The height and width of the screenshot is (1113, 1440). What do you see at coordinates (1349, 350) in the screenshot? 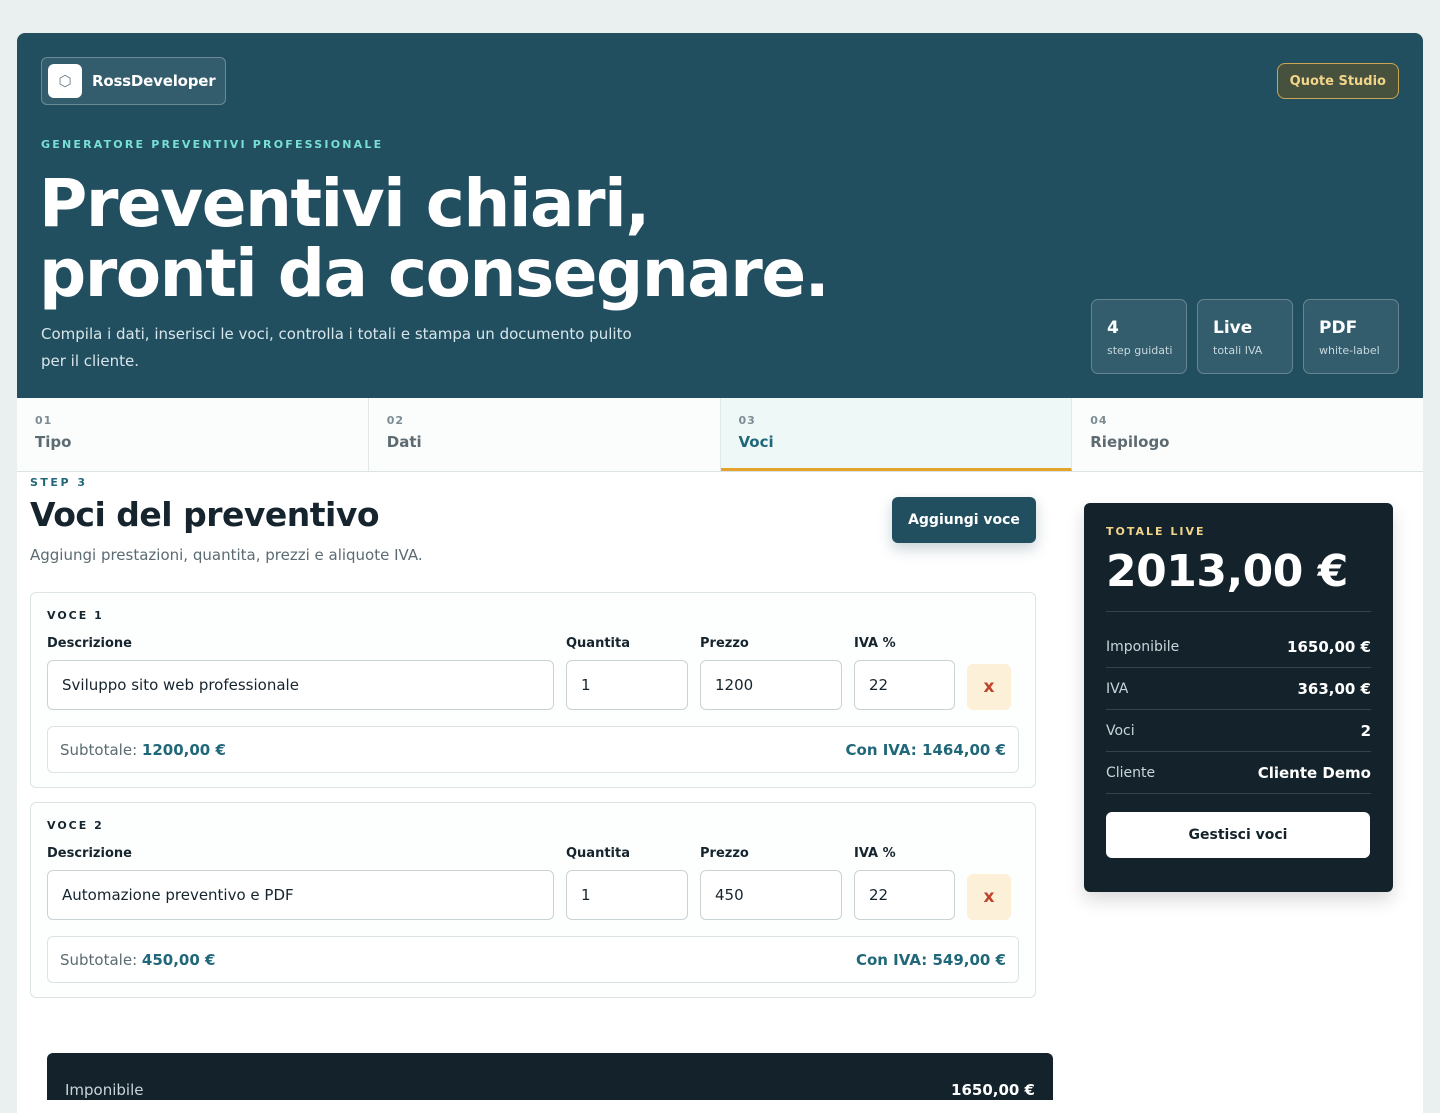
I see `stat-label: white-label` at bounding box center [1349, 350].